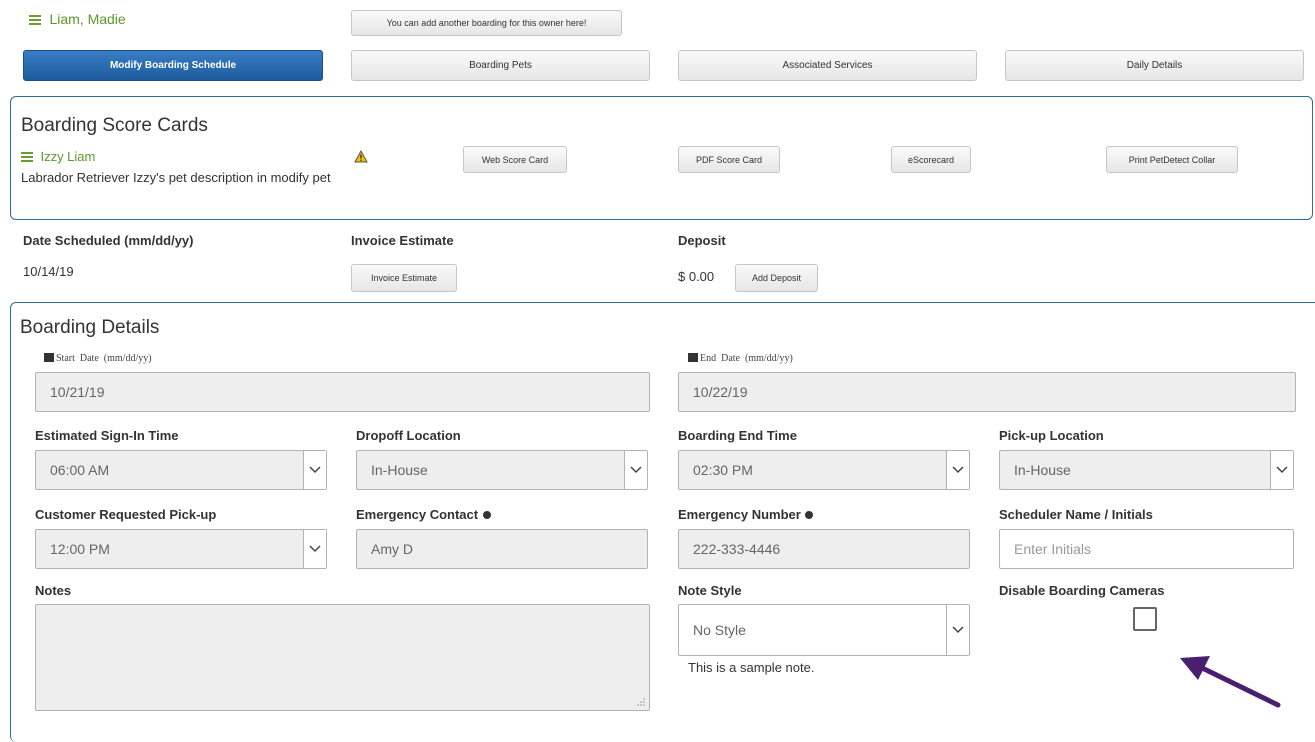 This screenshot has width=1315, height=742. I want to click on escorecard-button: eScorecard, so click(931, 159).